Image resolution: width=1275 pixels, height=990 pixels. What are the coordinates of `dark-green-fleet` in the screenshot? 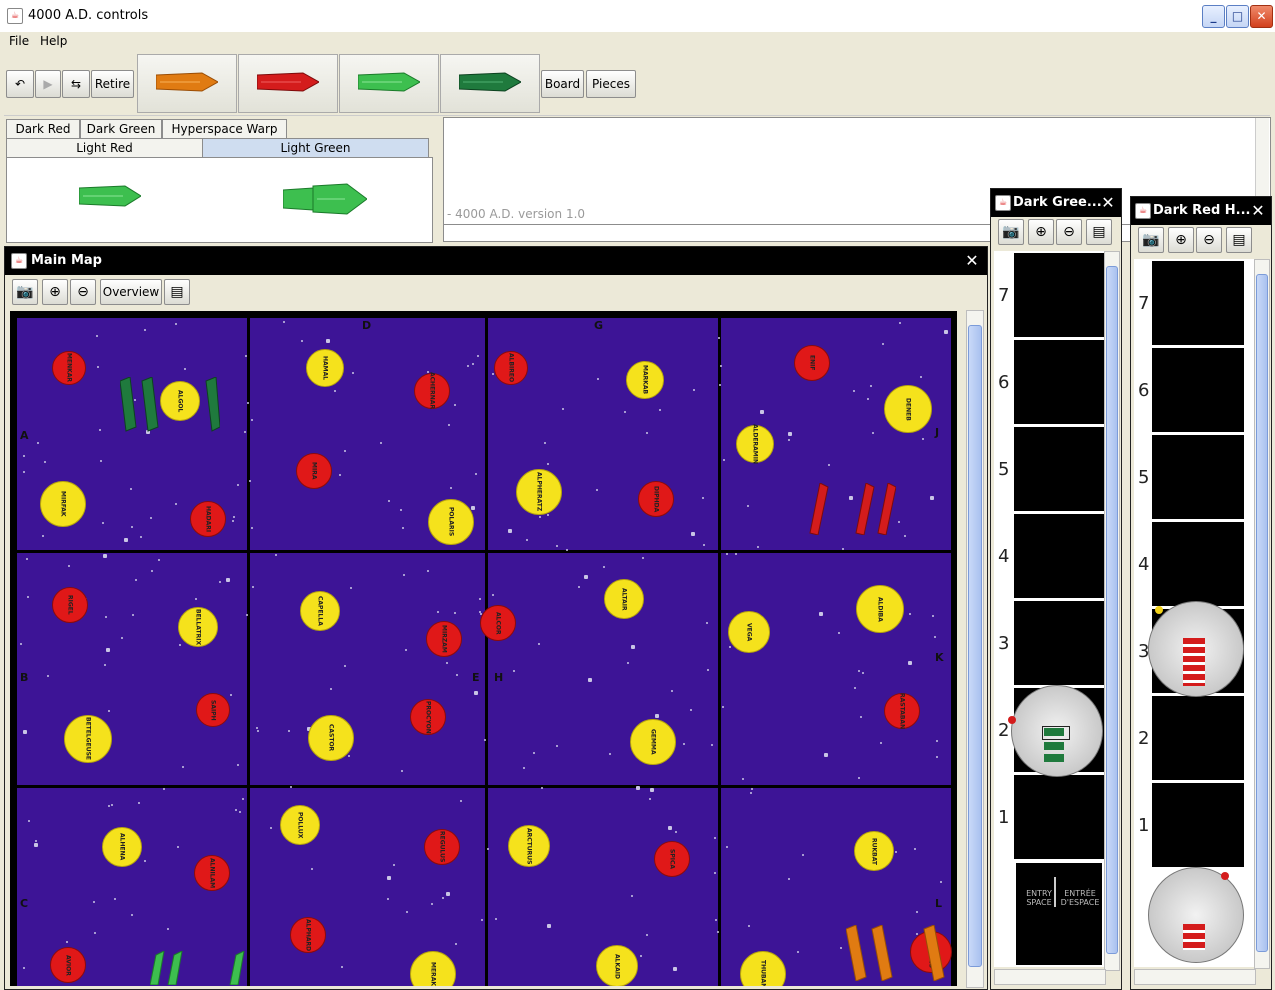 It's located at (170, 405).